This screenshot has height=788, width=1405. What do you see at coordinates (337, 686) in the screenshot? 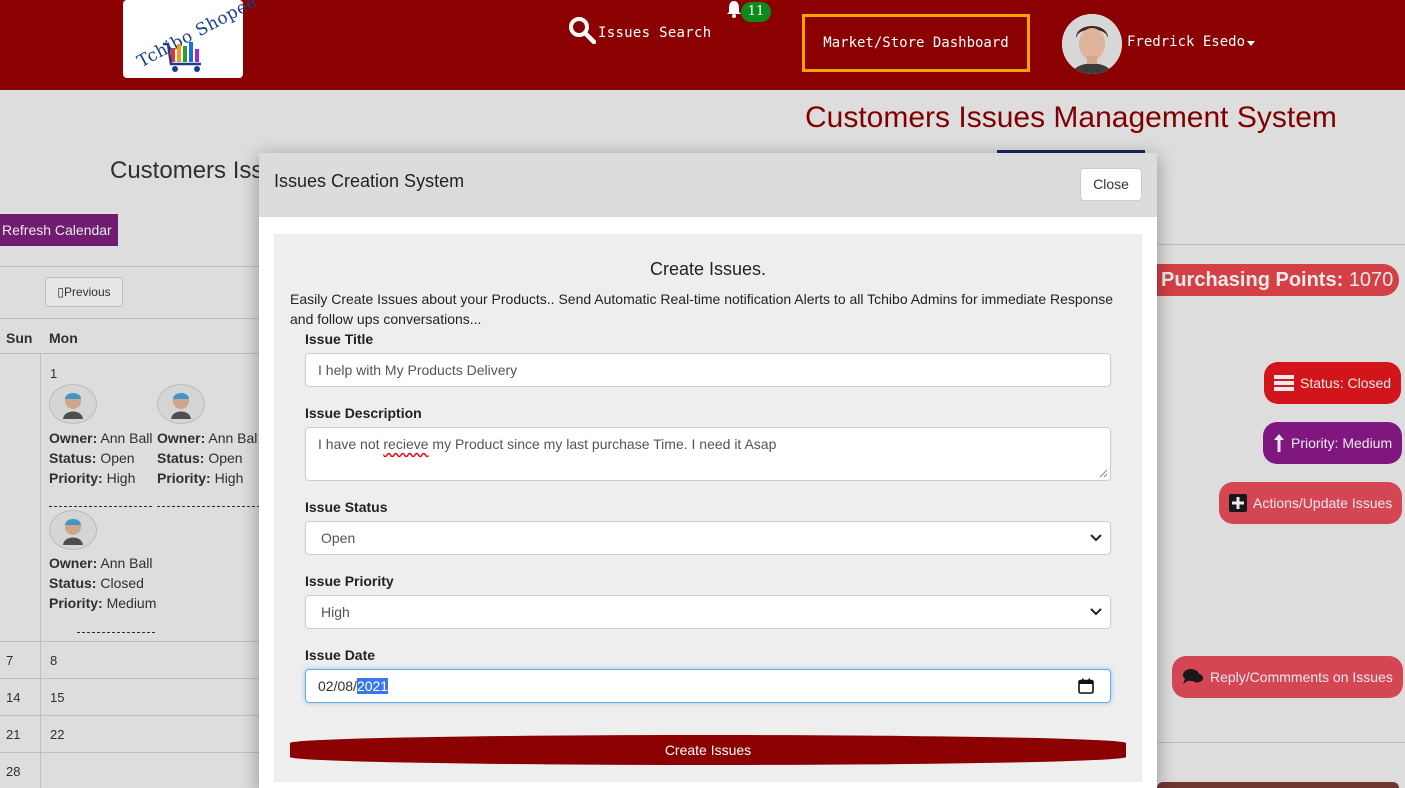
I see `date-value: 02/08/` at bounding box center [337, 686].